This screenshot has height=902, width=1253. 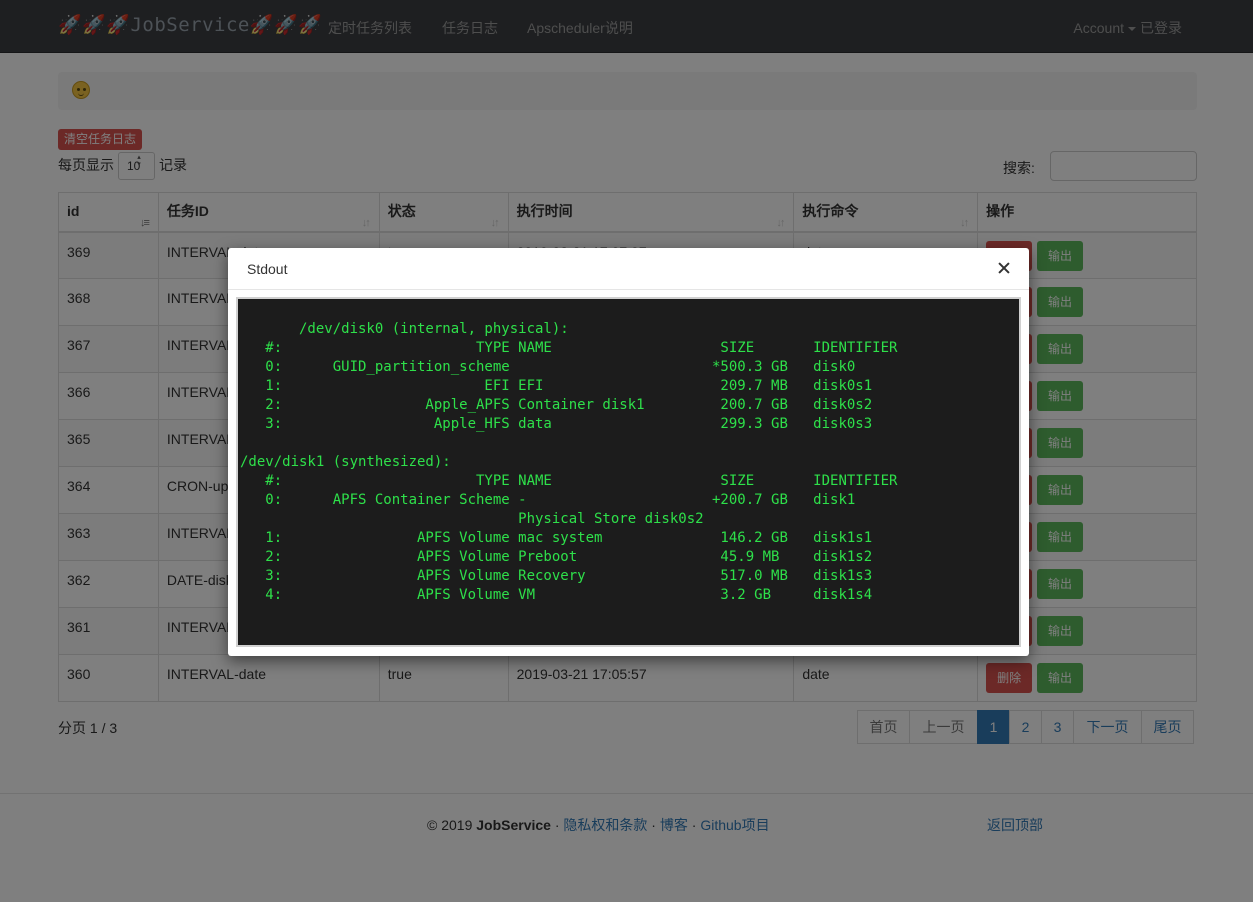 I want to click on modal-title: Stdout, so click(x=267, y=269).